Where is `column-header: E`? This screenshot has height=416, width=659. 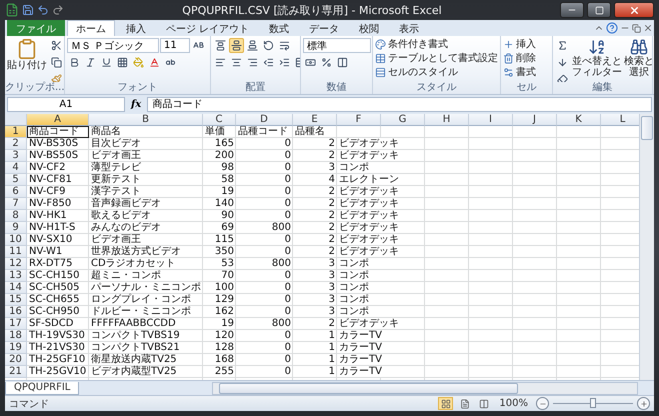 column-header: E is located at coordinates (315, 120).